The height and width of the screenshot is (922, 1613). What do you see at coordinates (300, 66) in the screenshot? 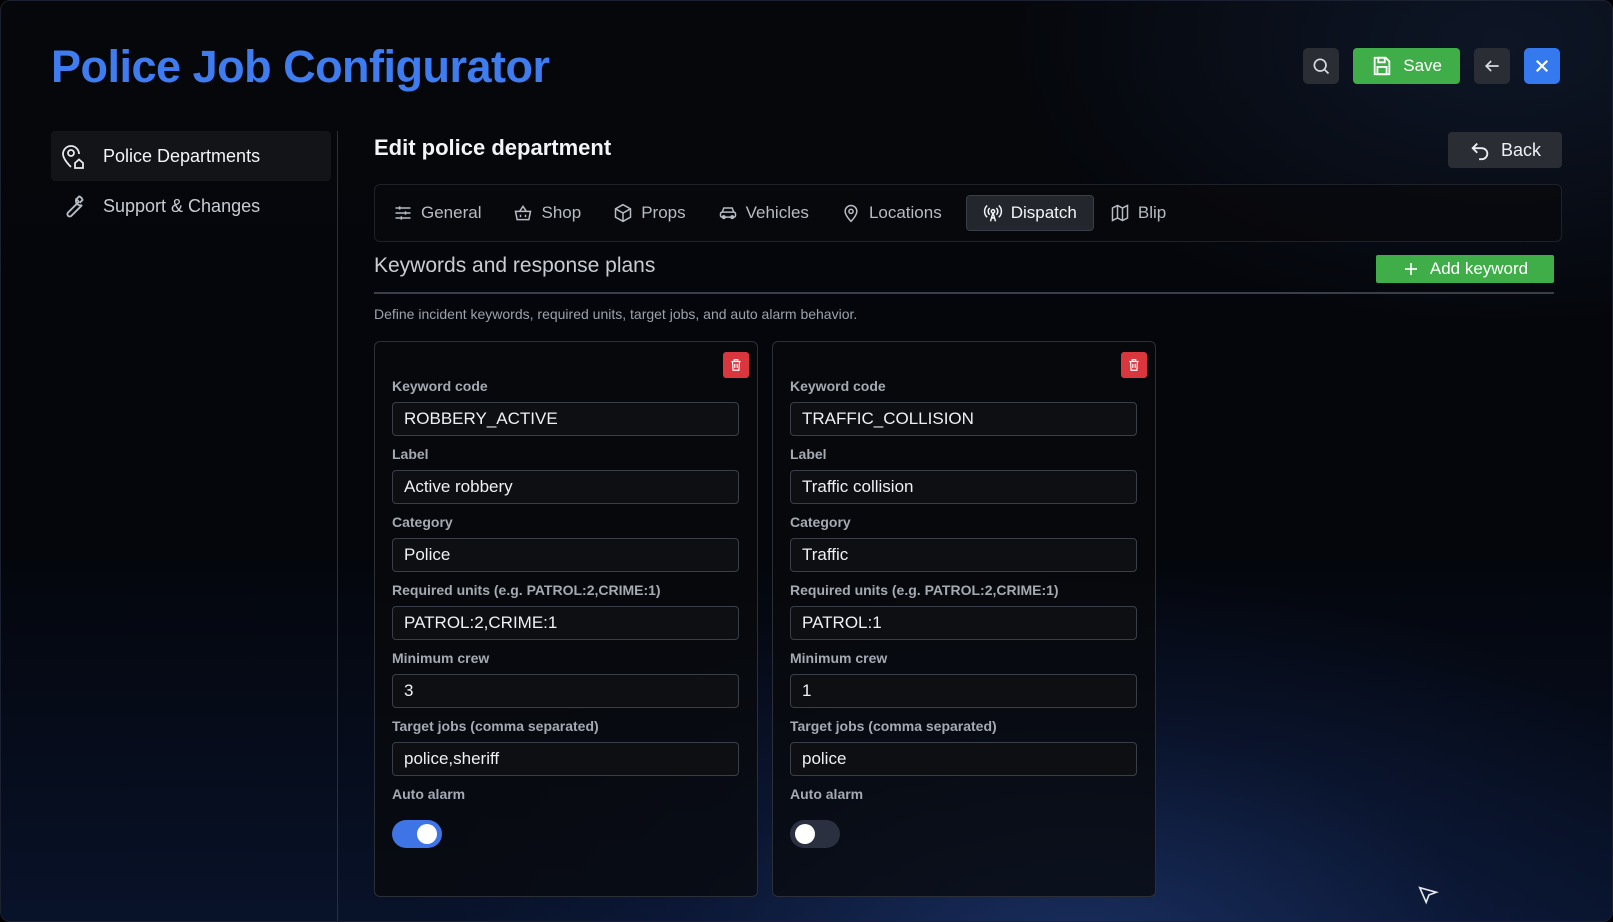
I see `app-title: Police Job Configurator` at bounding box center [300, 66].